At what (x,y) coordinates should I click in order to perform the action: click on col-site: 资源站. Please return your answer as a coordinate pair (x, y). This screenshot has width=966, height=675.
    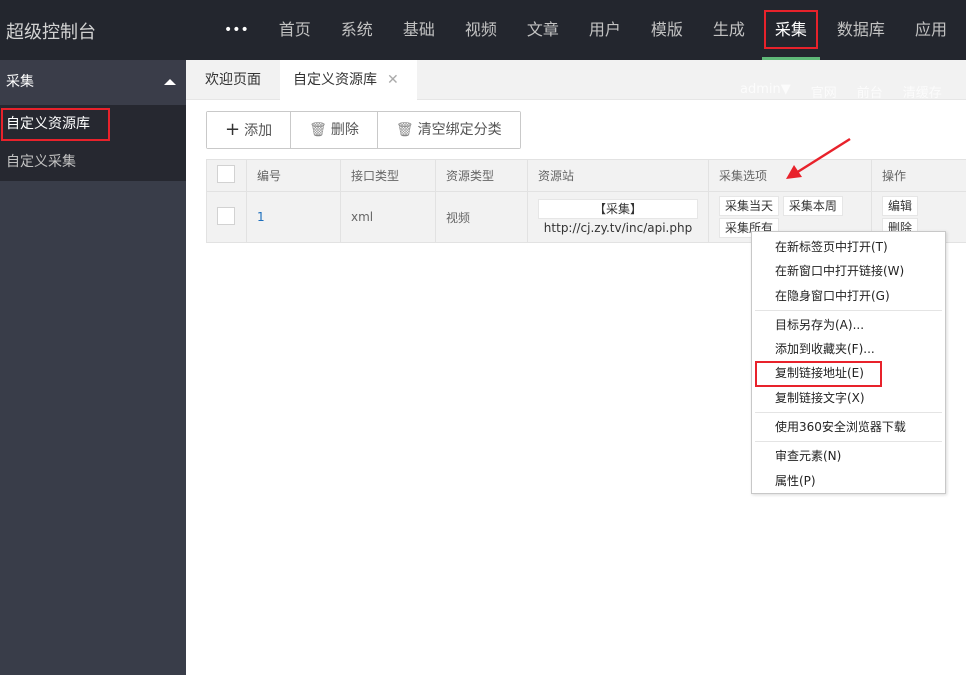
    Looking at the image, I should click on (618, 175).